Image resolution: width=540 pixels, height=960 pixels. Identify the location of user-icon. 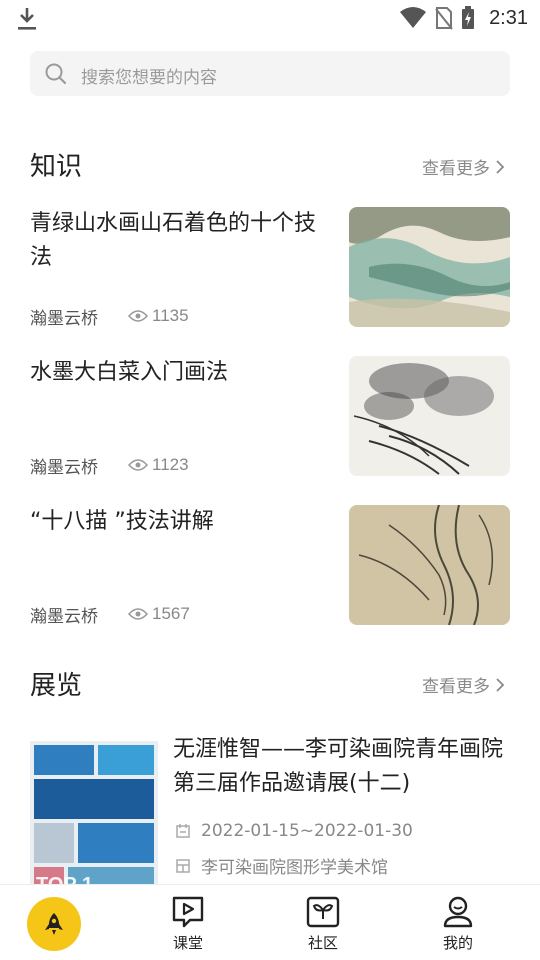
(458, 912).